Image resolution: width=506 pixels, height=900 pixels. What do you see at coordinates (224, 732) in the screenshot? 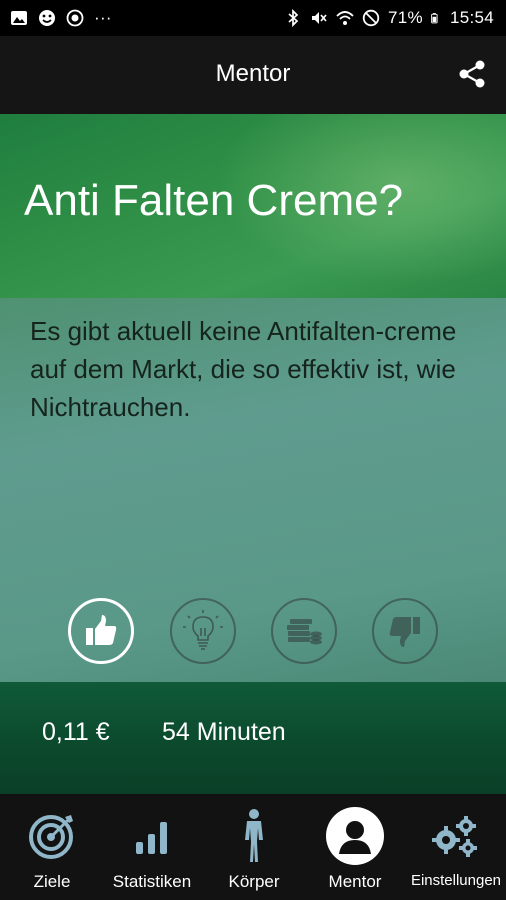
I see `time-saved: 54 Minuten` at bounding box center [224, 732].